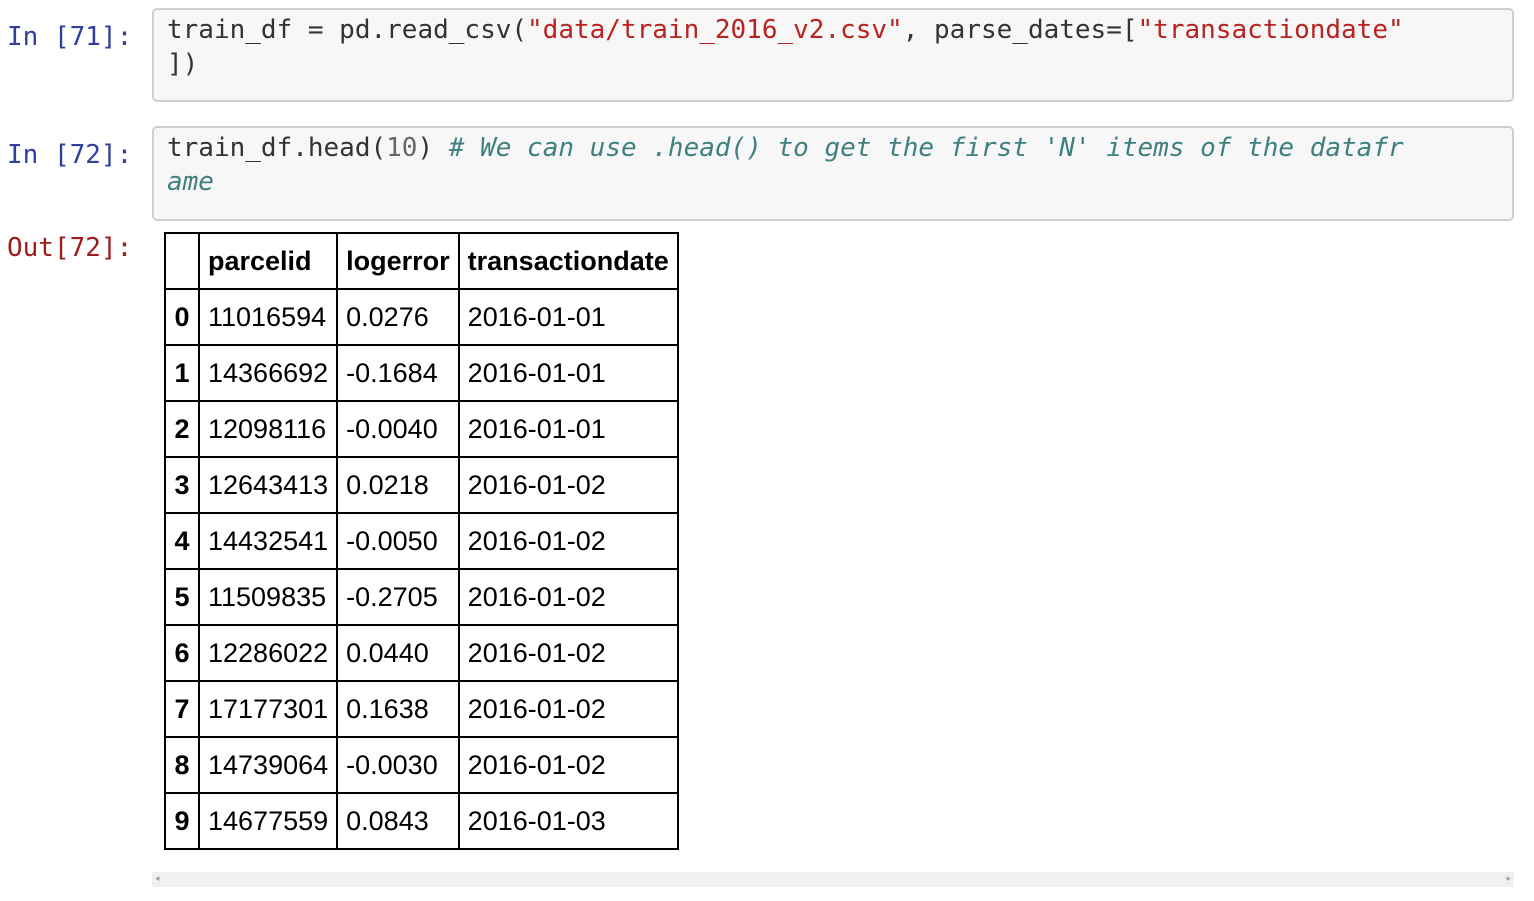  What do you see at coordinates (398, 653) in the screenshot?
I see `cell-logerror: 0.0440` at bounding box center [398, 653].